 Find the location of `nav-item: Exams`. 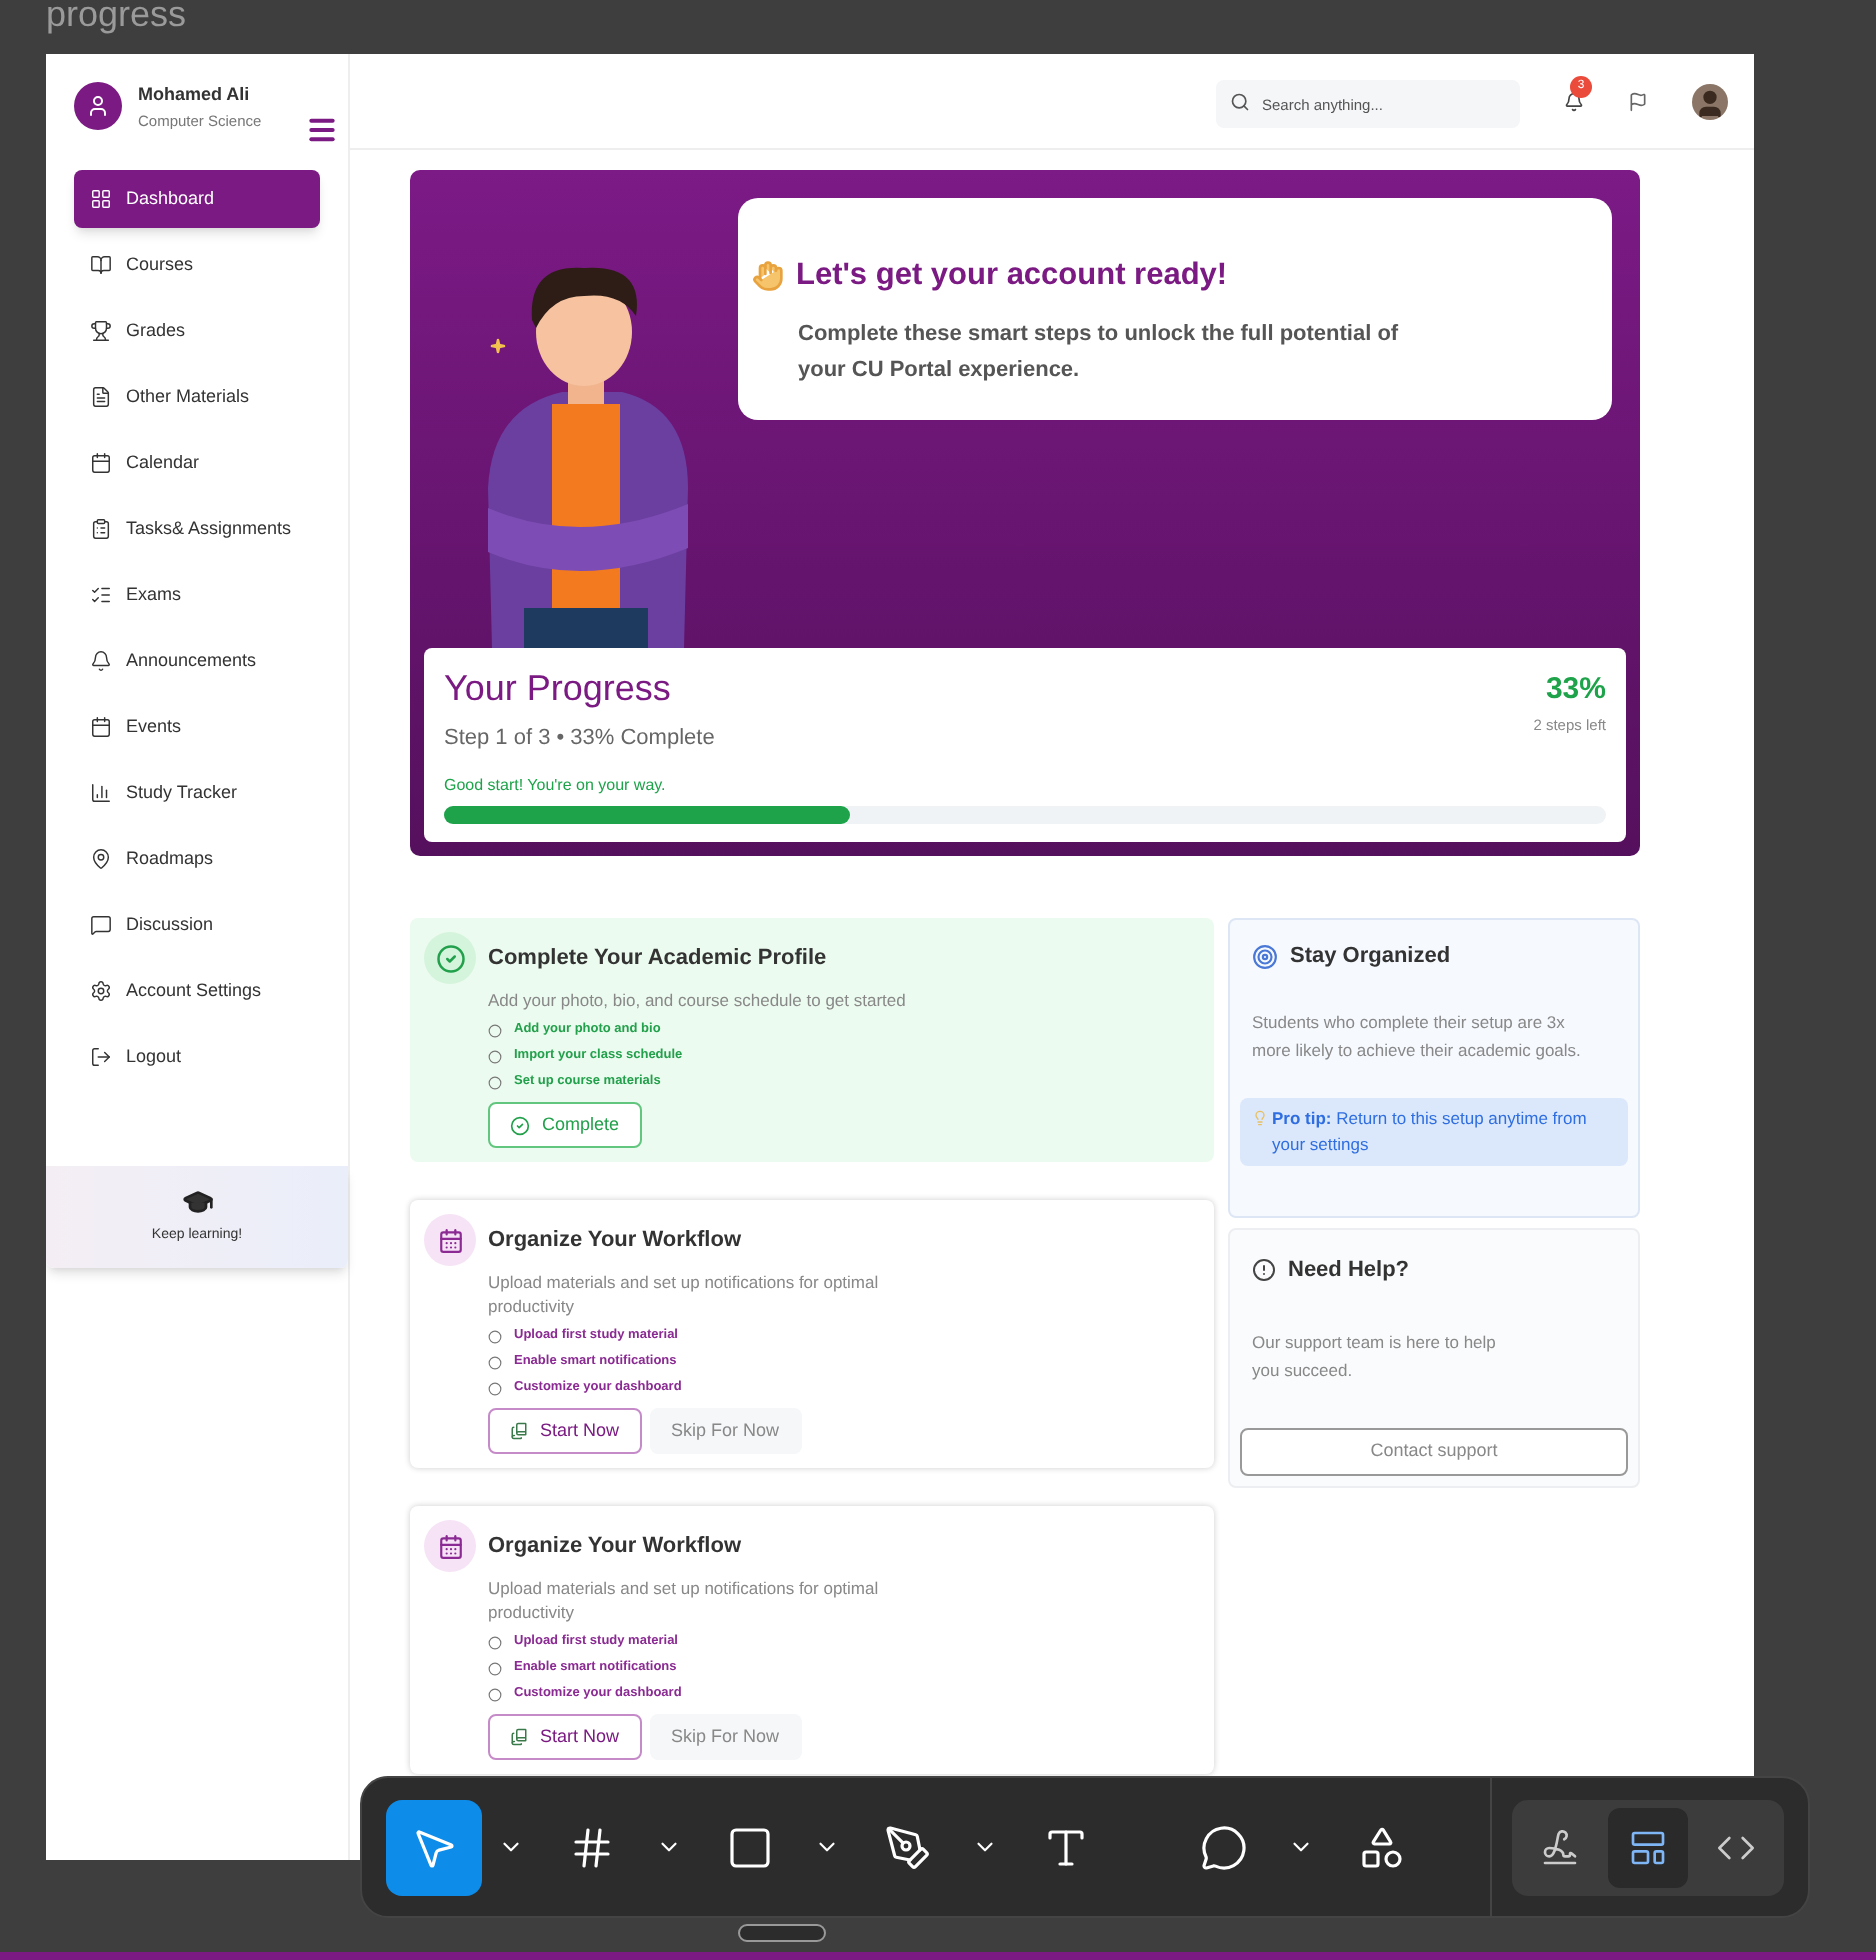

nav-item: Exams is located at coordinates (197, 594).